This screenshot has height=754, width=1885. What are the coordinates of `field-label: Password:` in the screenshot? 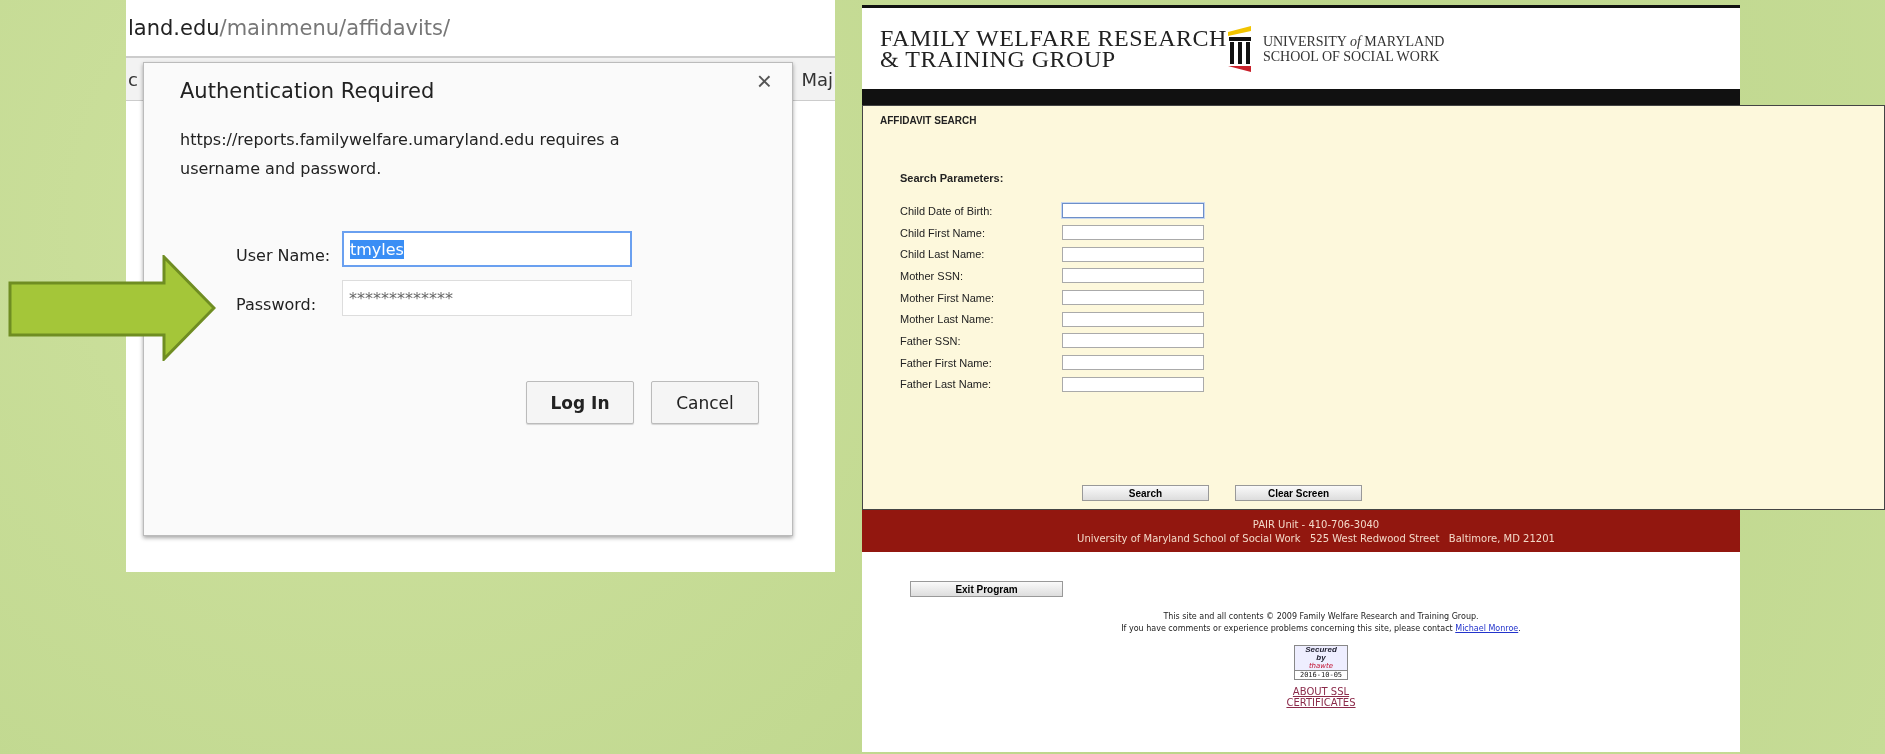 It's located at (277, 304).